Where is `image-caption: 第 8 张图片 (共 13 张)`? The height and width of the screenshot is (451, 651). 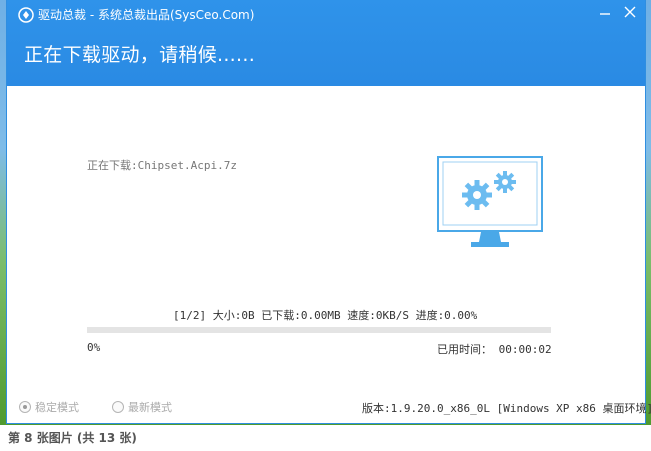 image-caption: 第 8 张图片 (共 13 张) is located at coordinates (72, 438).